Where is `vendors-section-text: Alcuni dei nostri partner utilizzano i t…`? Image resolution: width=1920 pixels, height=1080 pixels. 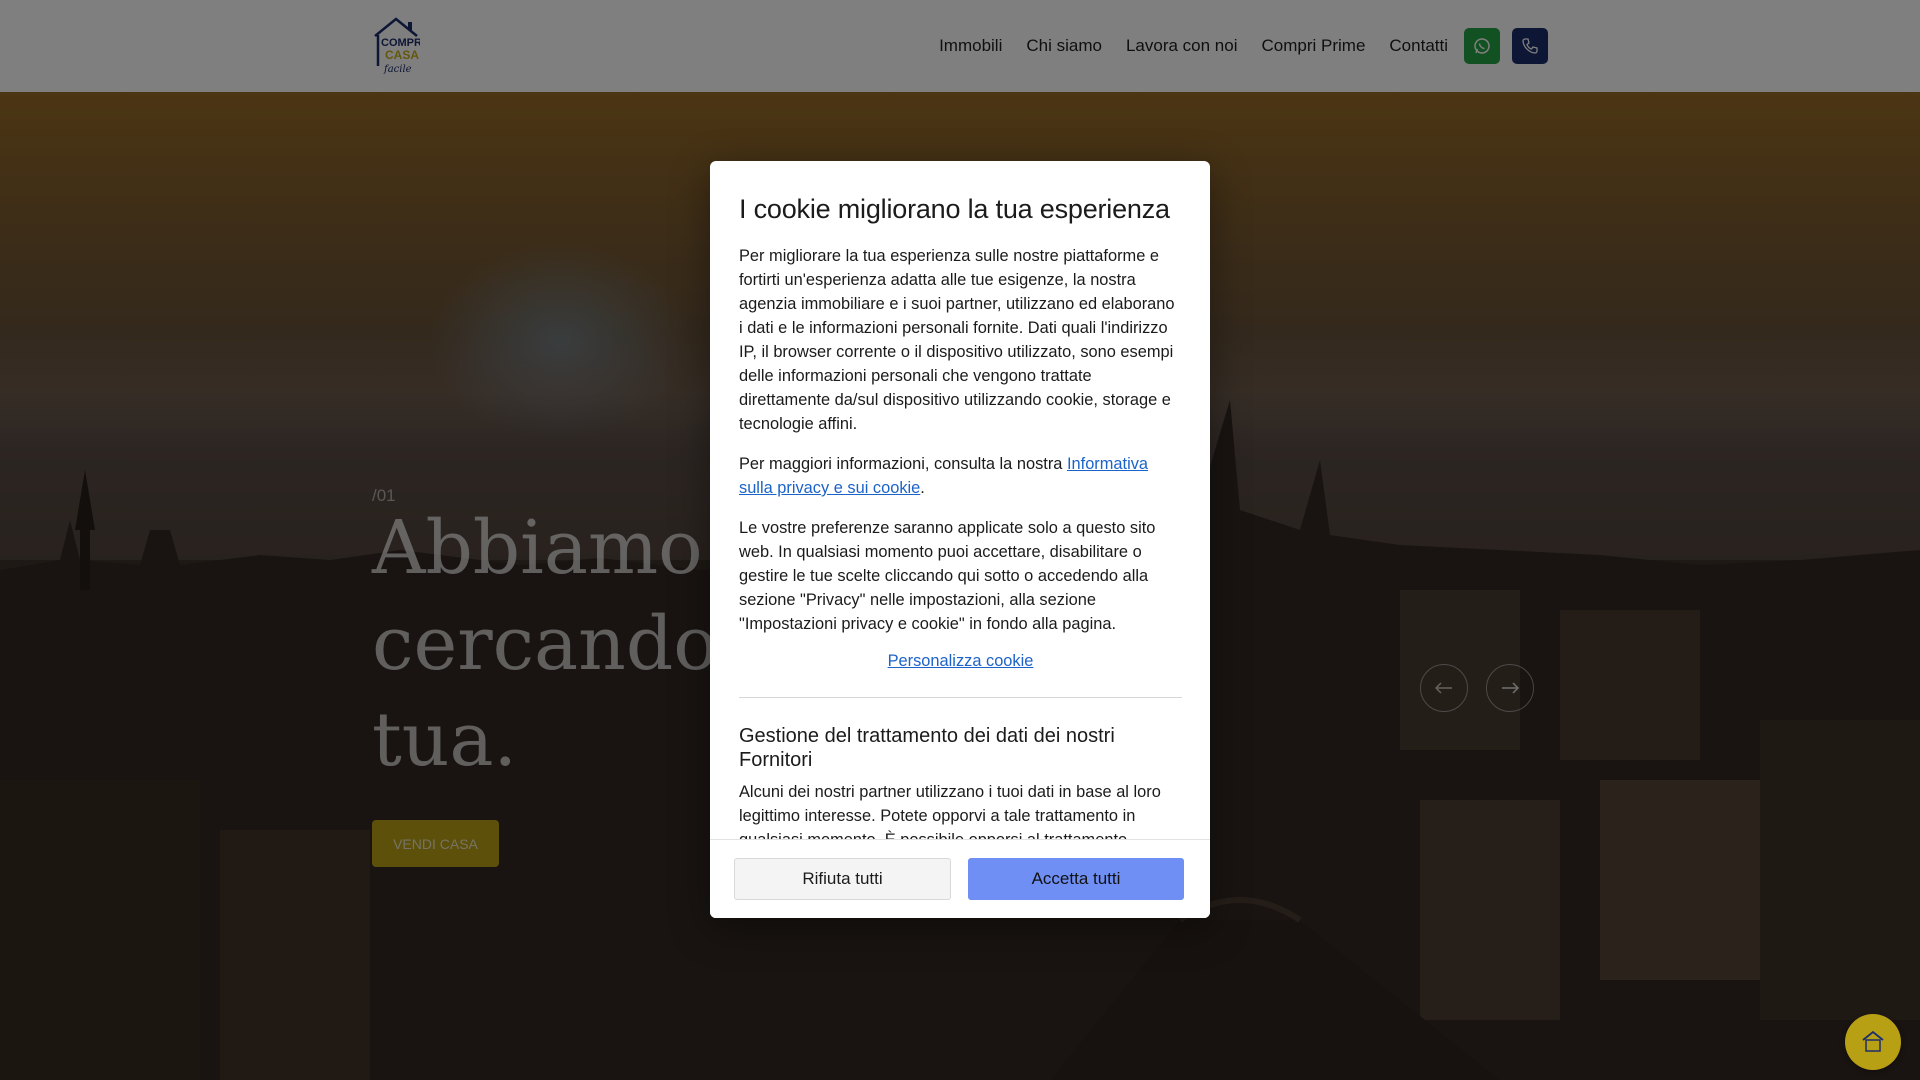
vendors-section-text: Alcuni dei nostri partner utilizzano i t… is located at coordinates (950, 811).